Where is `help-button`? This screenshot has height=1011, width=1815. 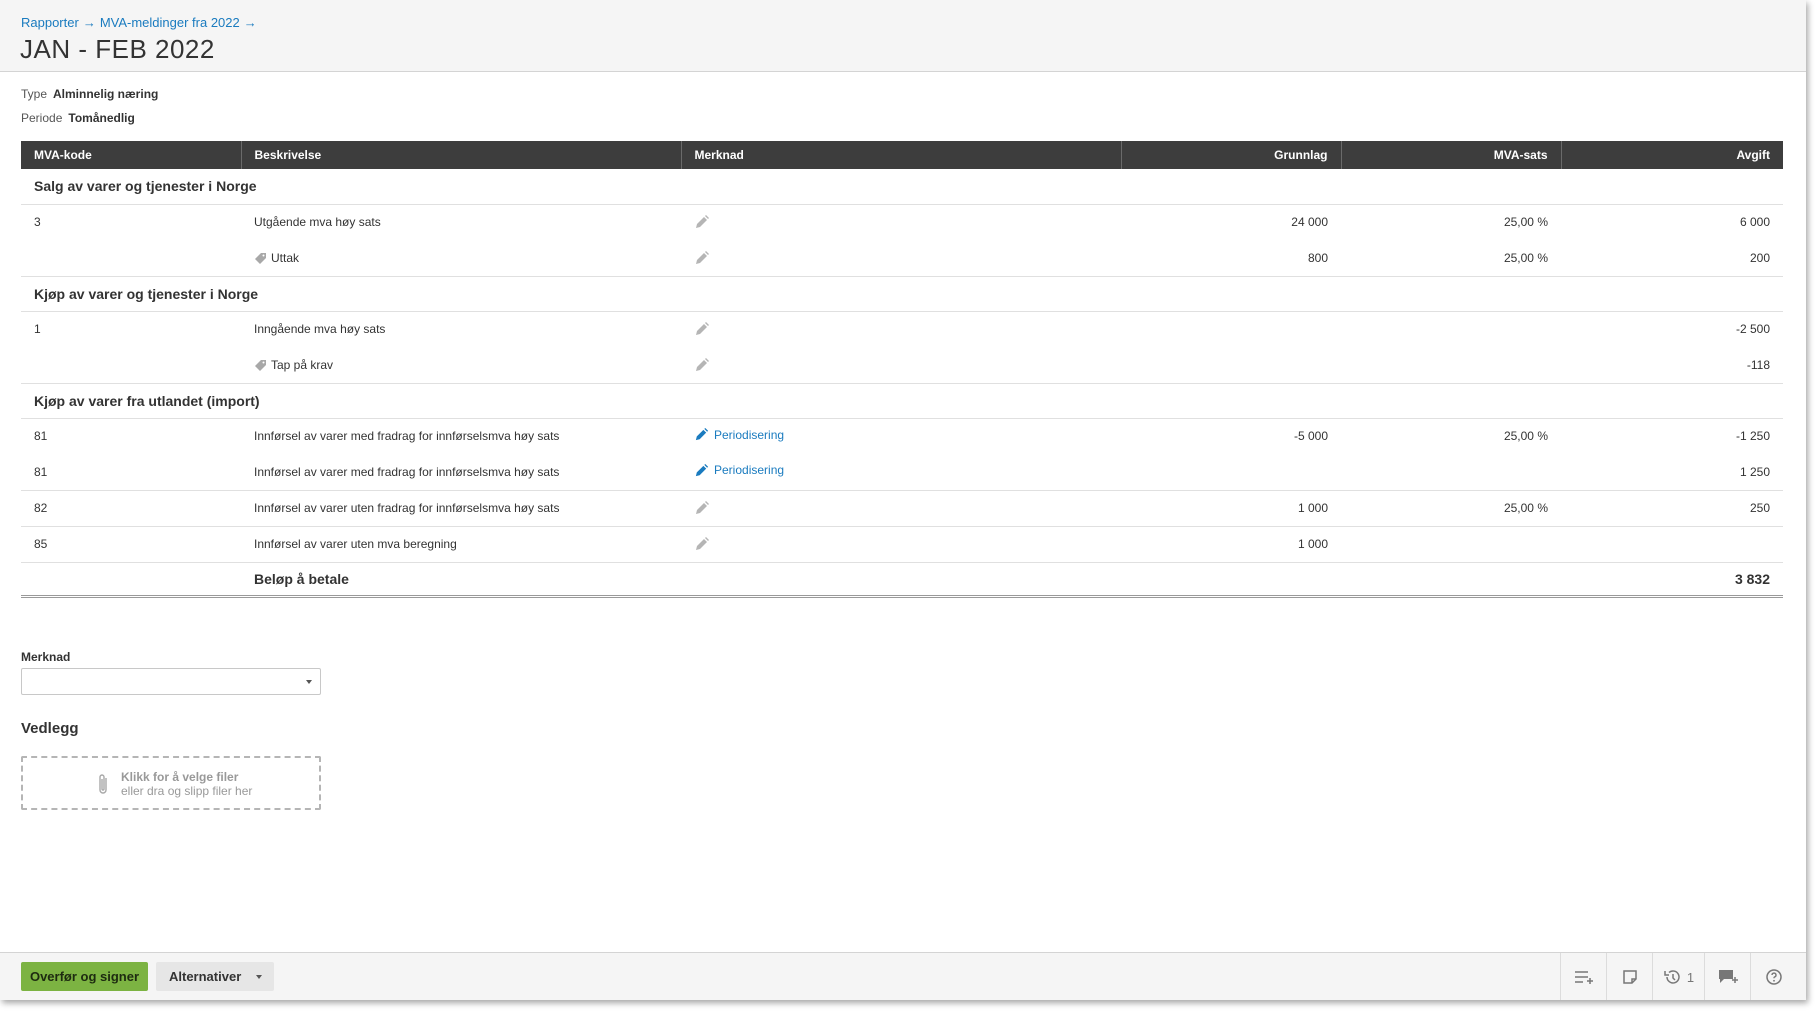
help-button is located at coordinates (1773, 976).